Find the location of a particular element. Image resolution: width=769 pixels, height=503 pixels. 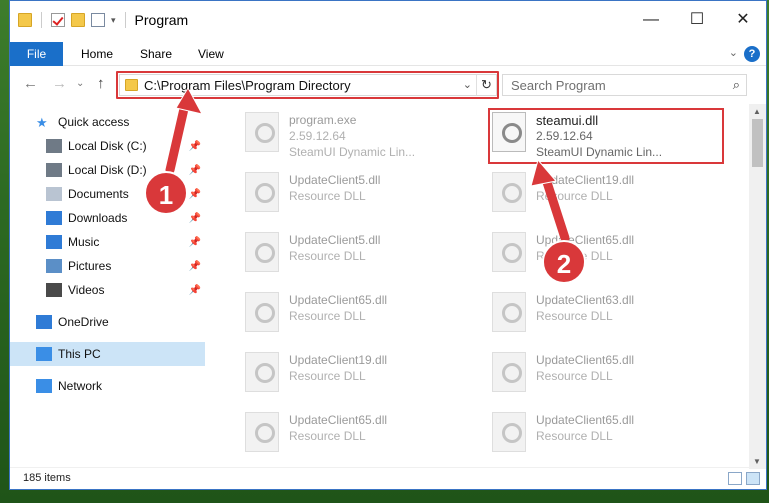

annotation-badge-2: 2 is located at coordinates (564, 262).